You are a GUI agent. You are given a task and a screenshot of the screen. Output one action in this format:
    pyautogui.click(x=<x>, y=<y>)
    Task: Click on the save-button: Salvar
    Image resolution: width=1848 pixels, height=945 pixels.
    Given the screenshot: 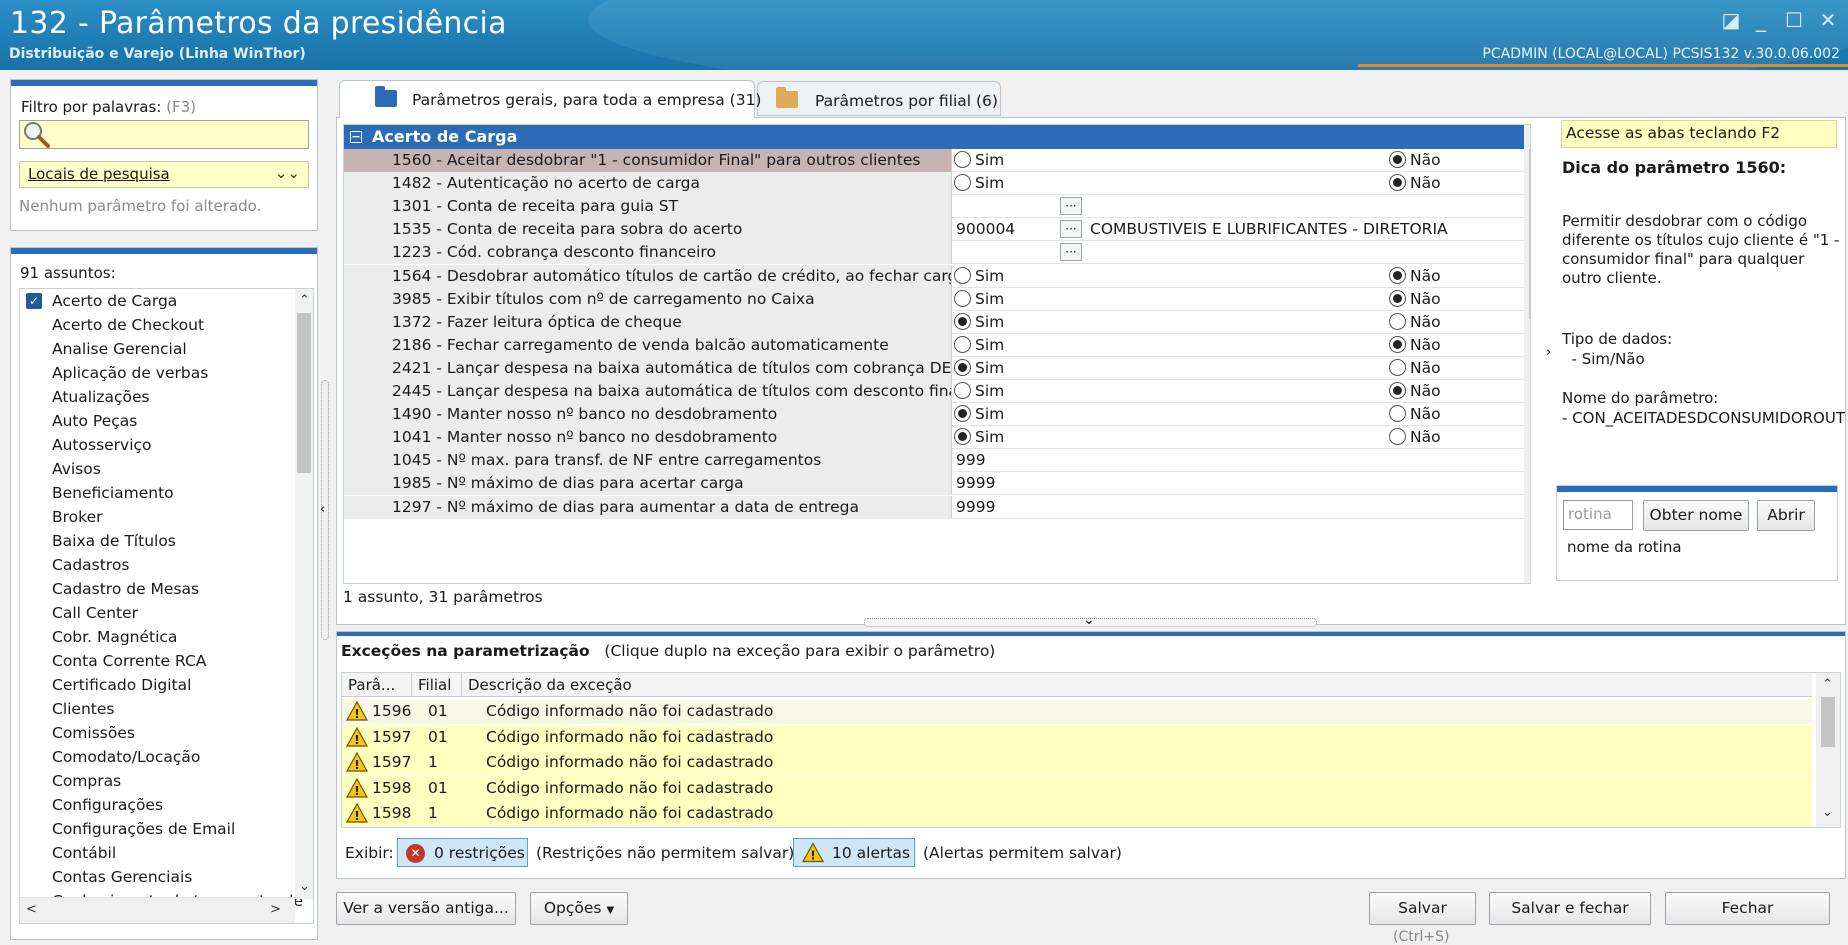 What is the action you would take?
    pyautogui.click(x=1422, y=908)
    